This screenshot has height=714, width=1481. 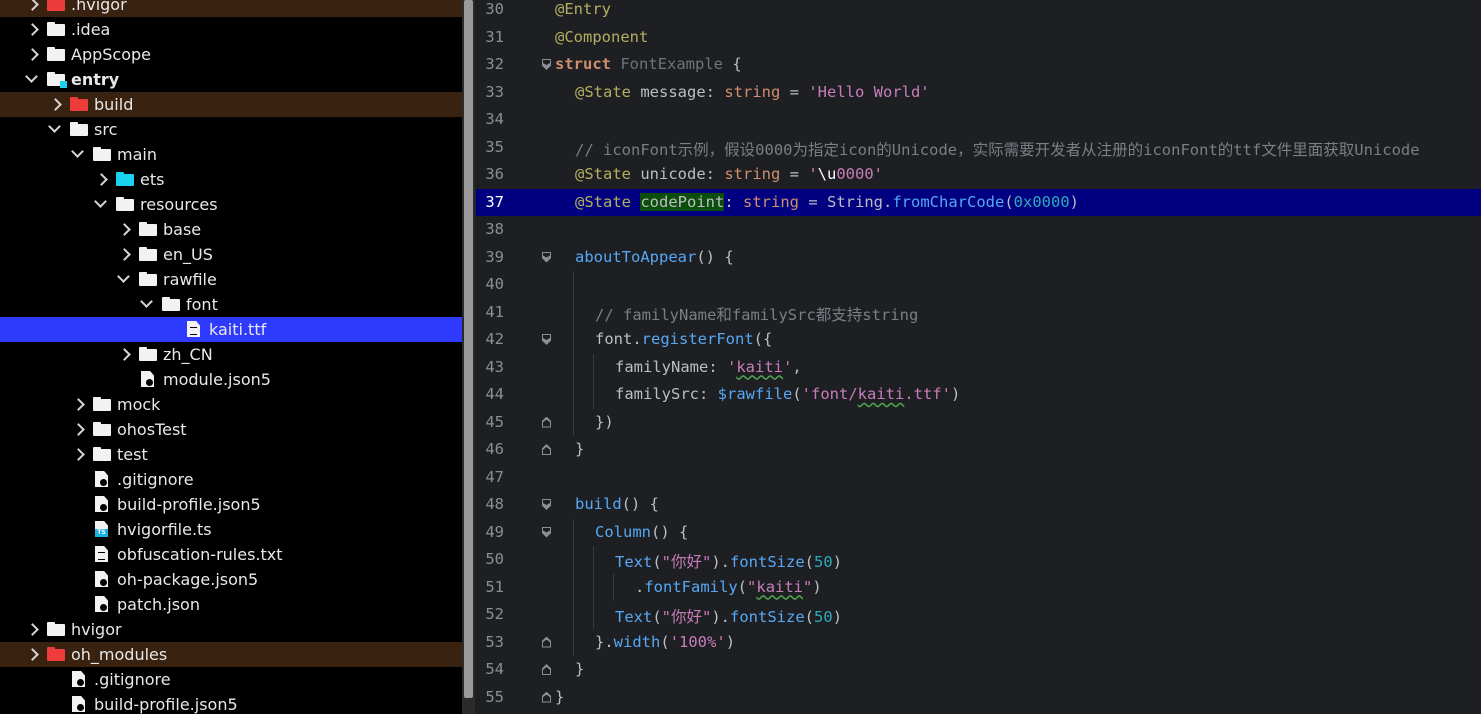 I want to click on tree-scrollbar, so click(x=468, y=357).